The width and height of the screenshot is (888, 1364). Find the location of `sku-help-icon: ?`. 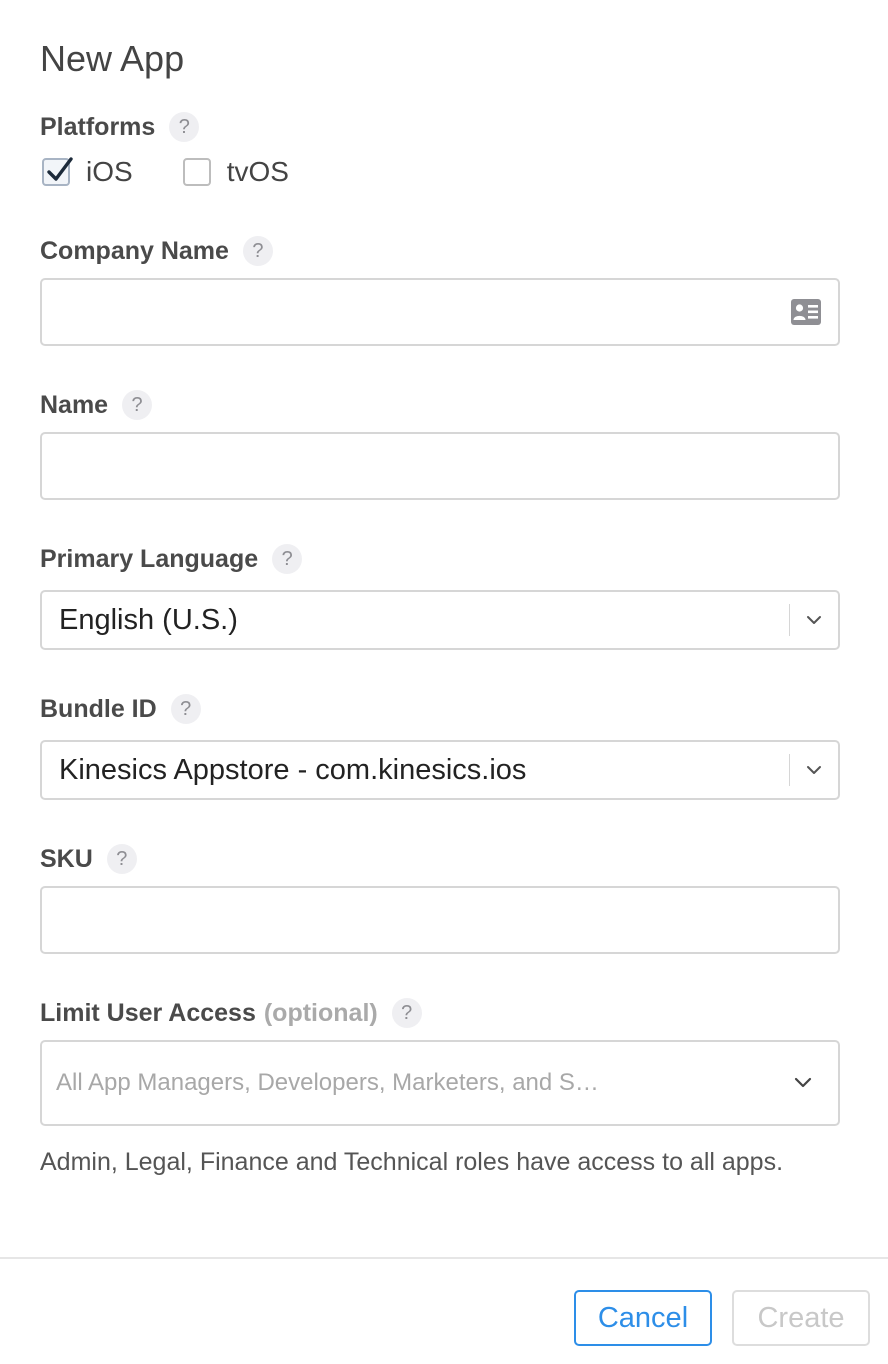

sku-help-icon: ? is located at coordinates (121, 859).